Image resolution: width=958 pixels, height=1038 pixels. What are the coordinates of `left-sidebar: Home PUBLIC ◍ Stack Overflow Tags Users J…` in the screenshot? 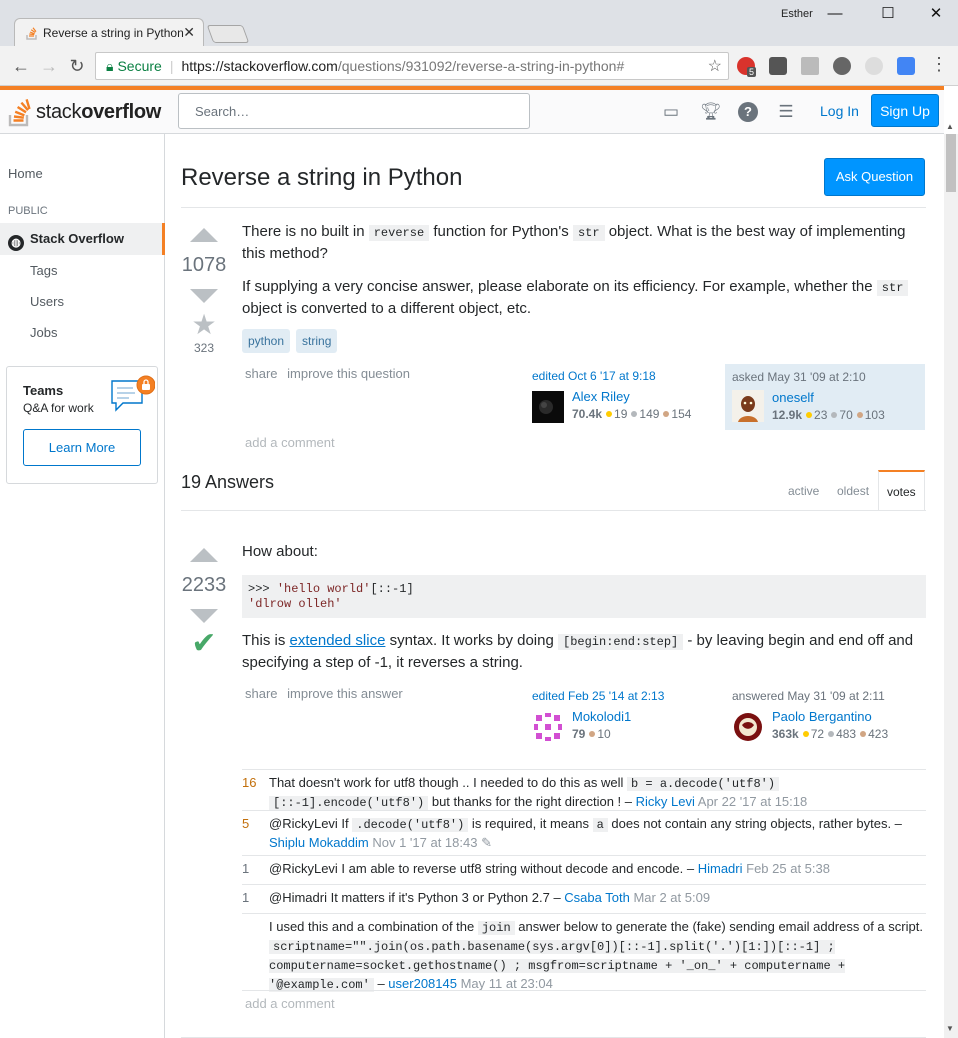 It's located at (82, 586).